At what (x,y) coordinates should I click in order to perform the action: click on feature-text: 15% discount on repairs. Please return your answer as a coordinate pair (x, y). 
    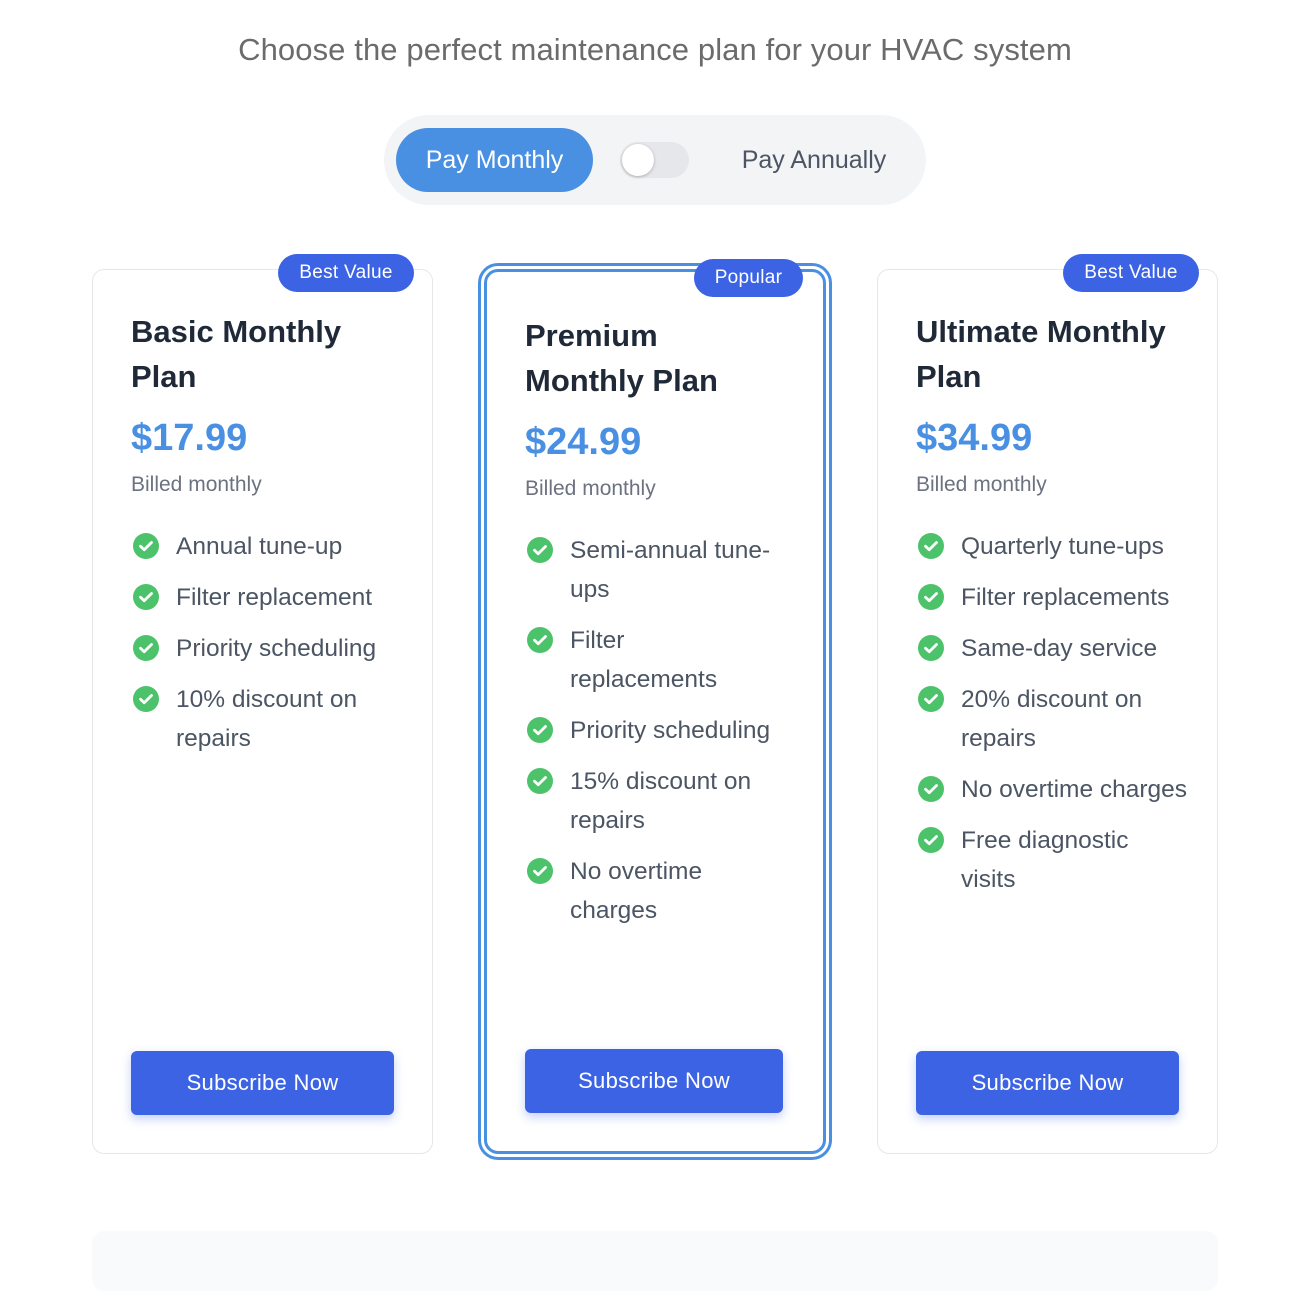
    Looking at the image, I should click on (661, 801).